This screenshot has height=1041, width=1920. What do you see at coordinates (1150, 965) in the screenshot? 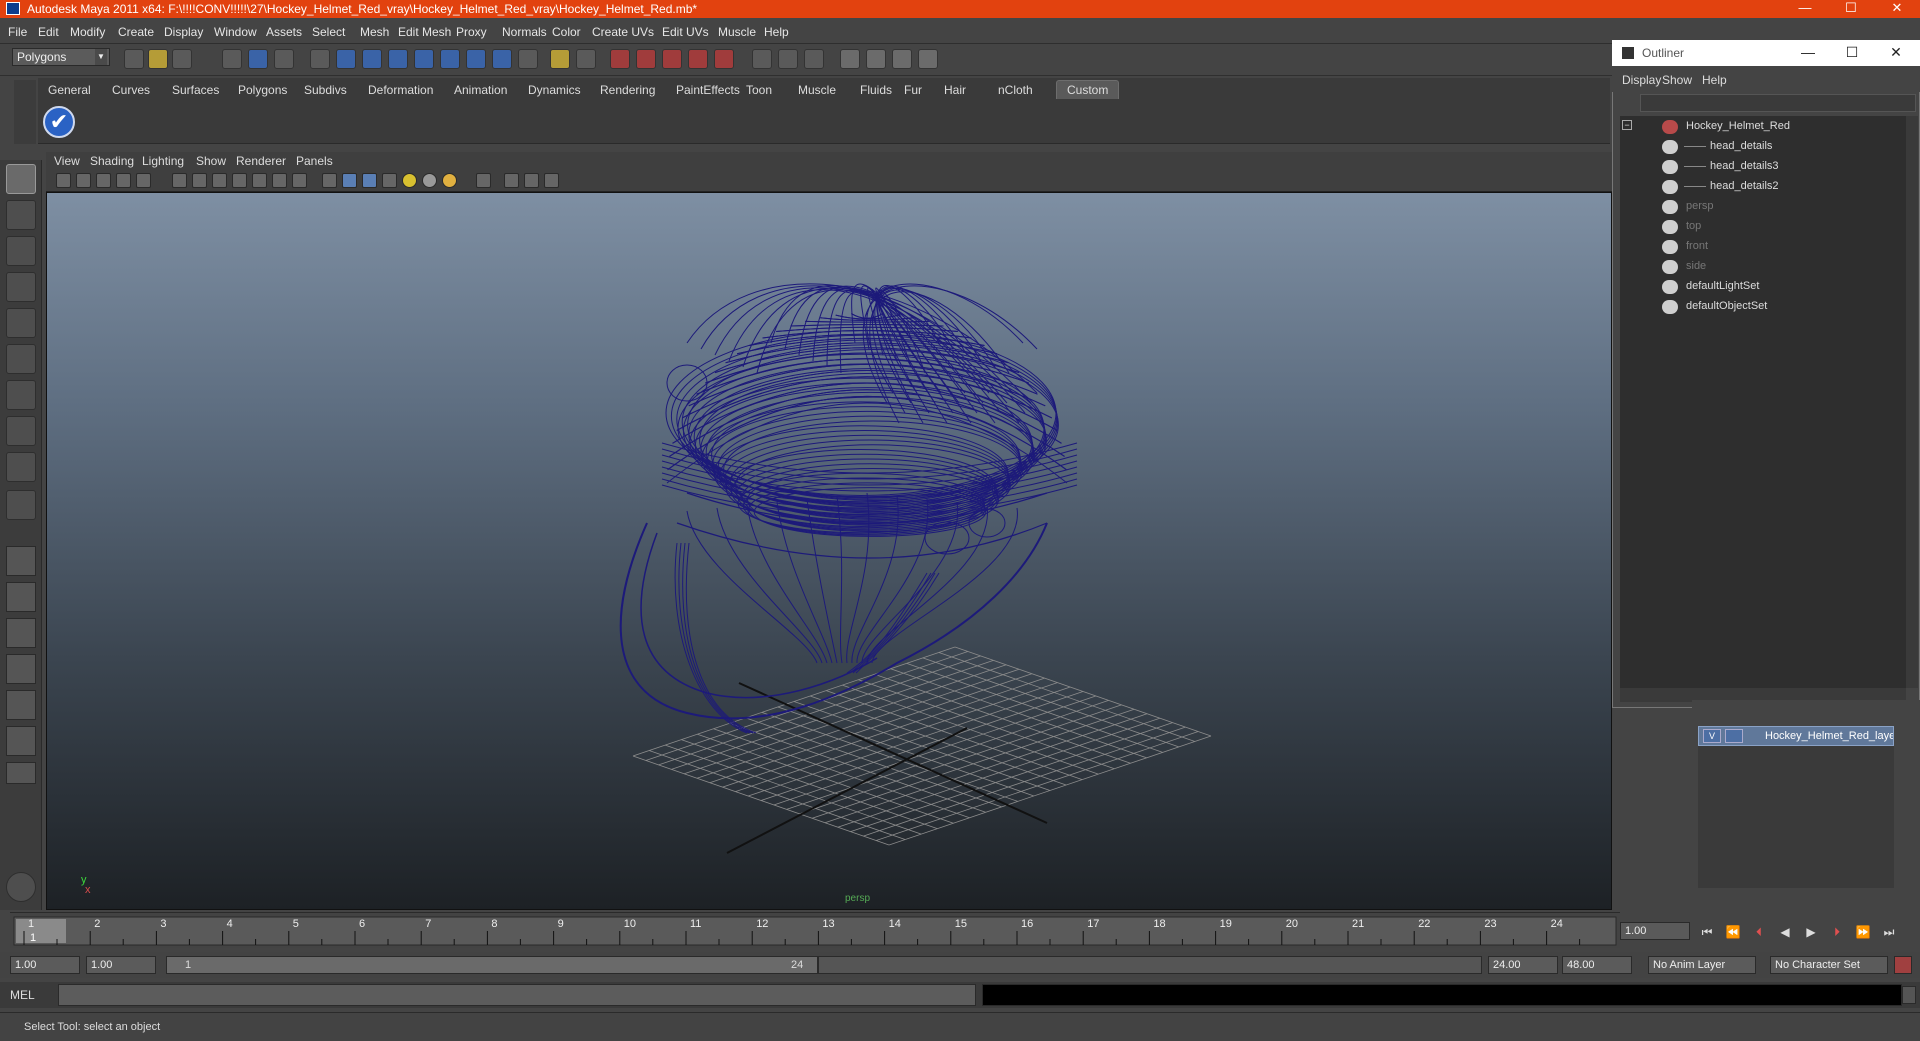
I see `range-slider-track` at bounding box center [1150, 965].